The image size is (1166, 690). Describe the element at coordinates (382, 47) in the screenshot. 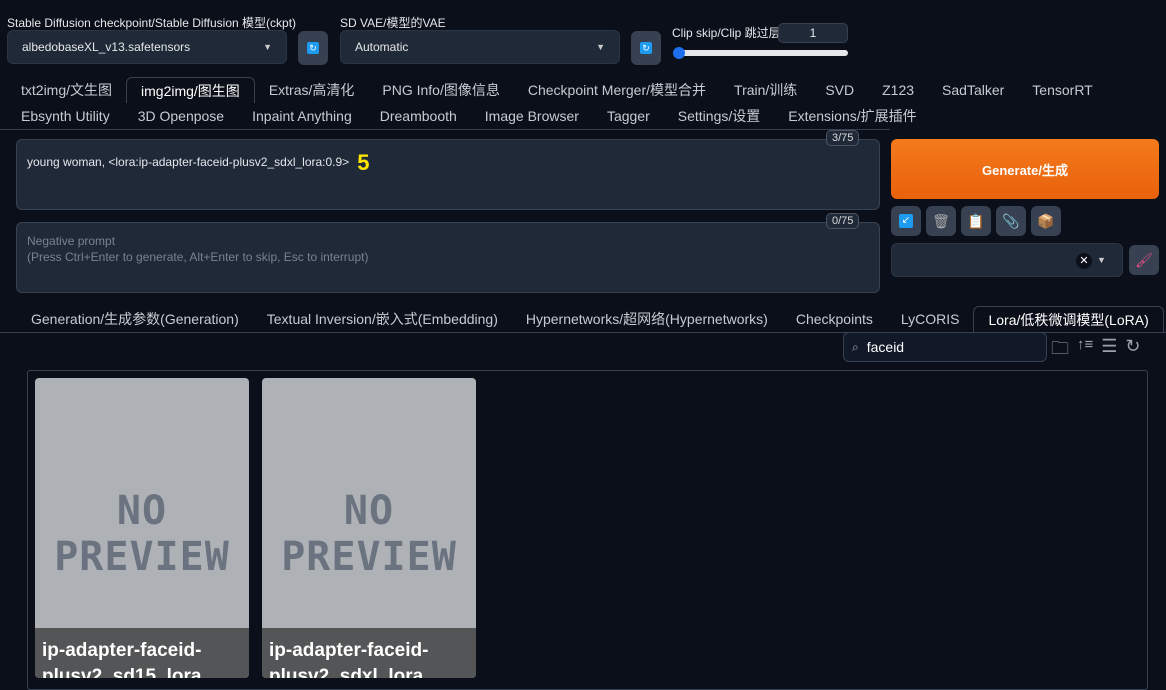

I see `vae-value: Automatic` at that location.